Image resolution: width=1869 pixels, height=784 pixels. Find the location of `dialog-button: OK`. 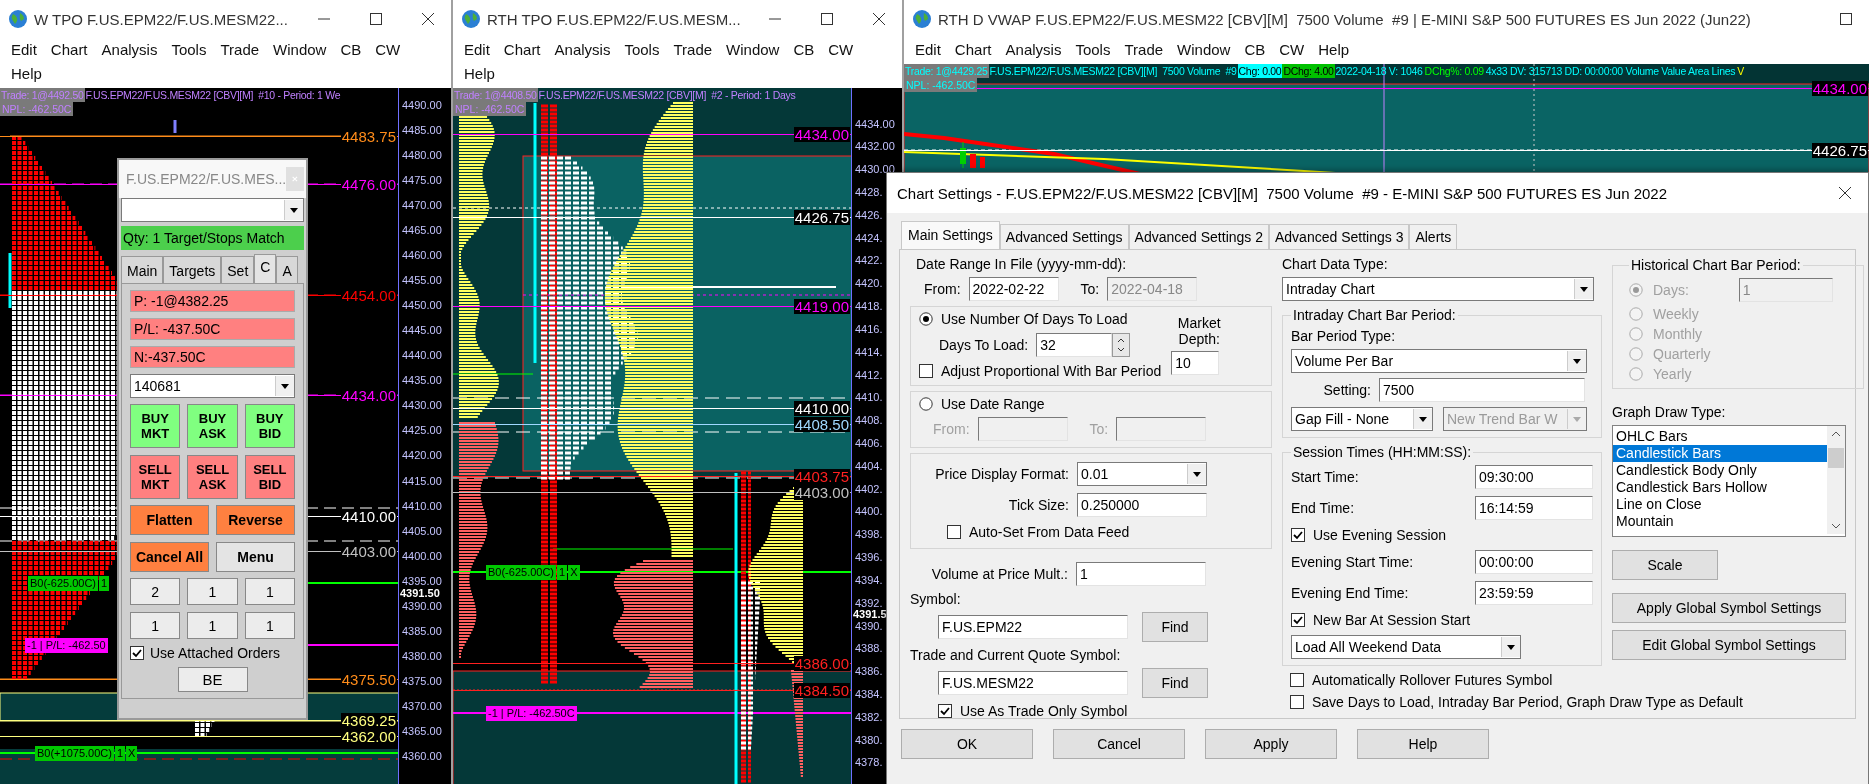

dialog-button: OK is located at coordinates (967, 744).